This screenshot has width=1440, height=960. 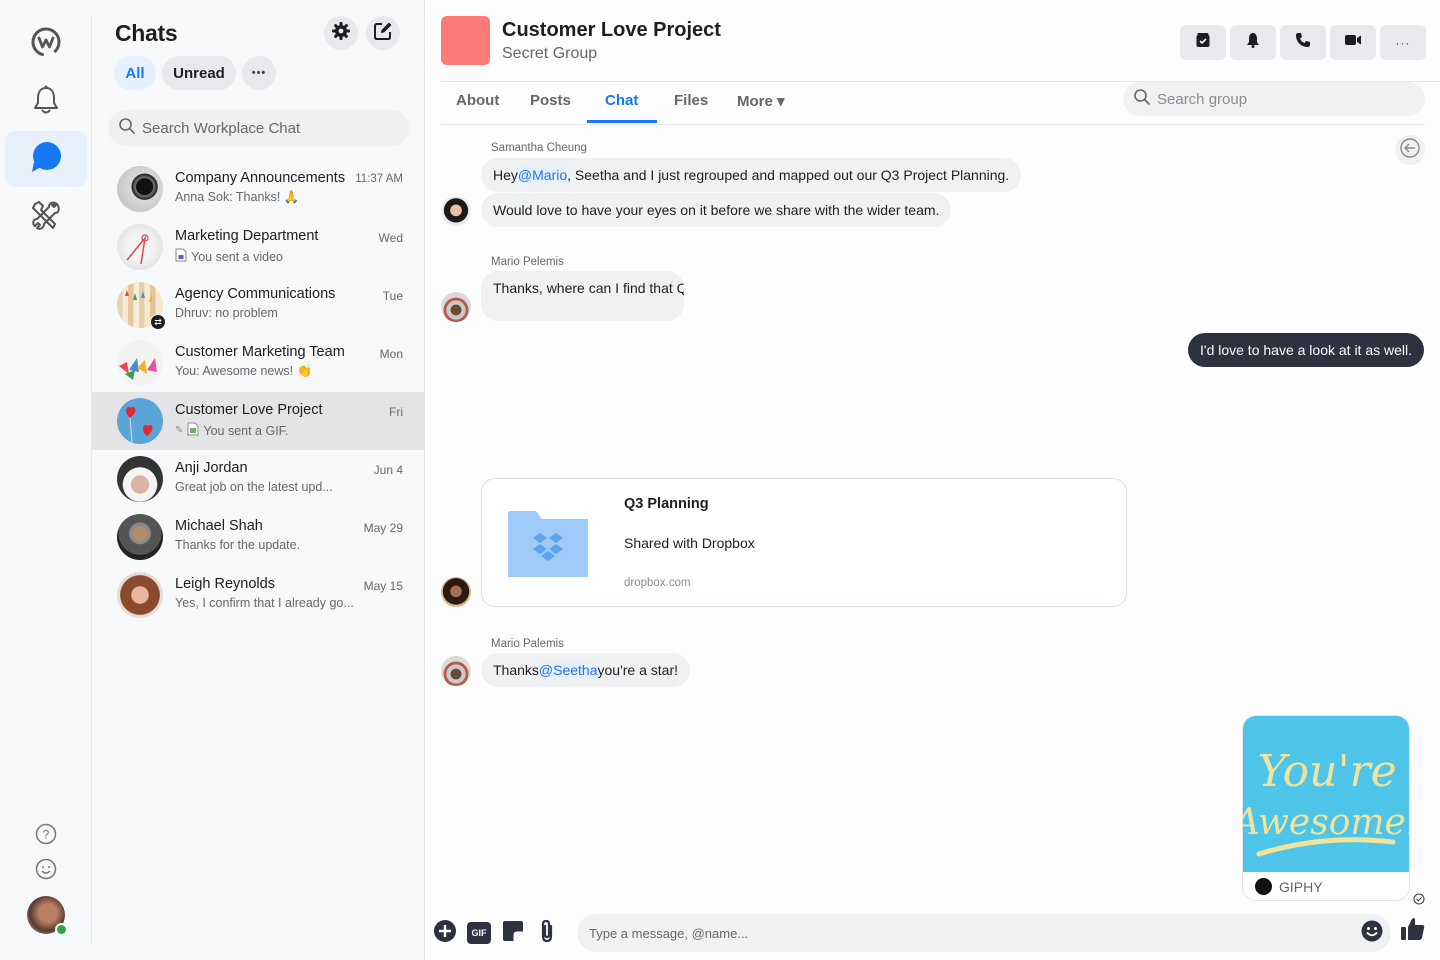 What do you see at coordinates (550, 106) in the screenshot?
I see `tab-posts: Posts` at bounding box center [550, 106].